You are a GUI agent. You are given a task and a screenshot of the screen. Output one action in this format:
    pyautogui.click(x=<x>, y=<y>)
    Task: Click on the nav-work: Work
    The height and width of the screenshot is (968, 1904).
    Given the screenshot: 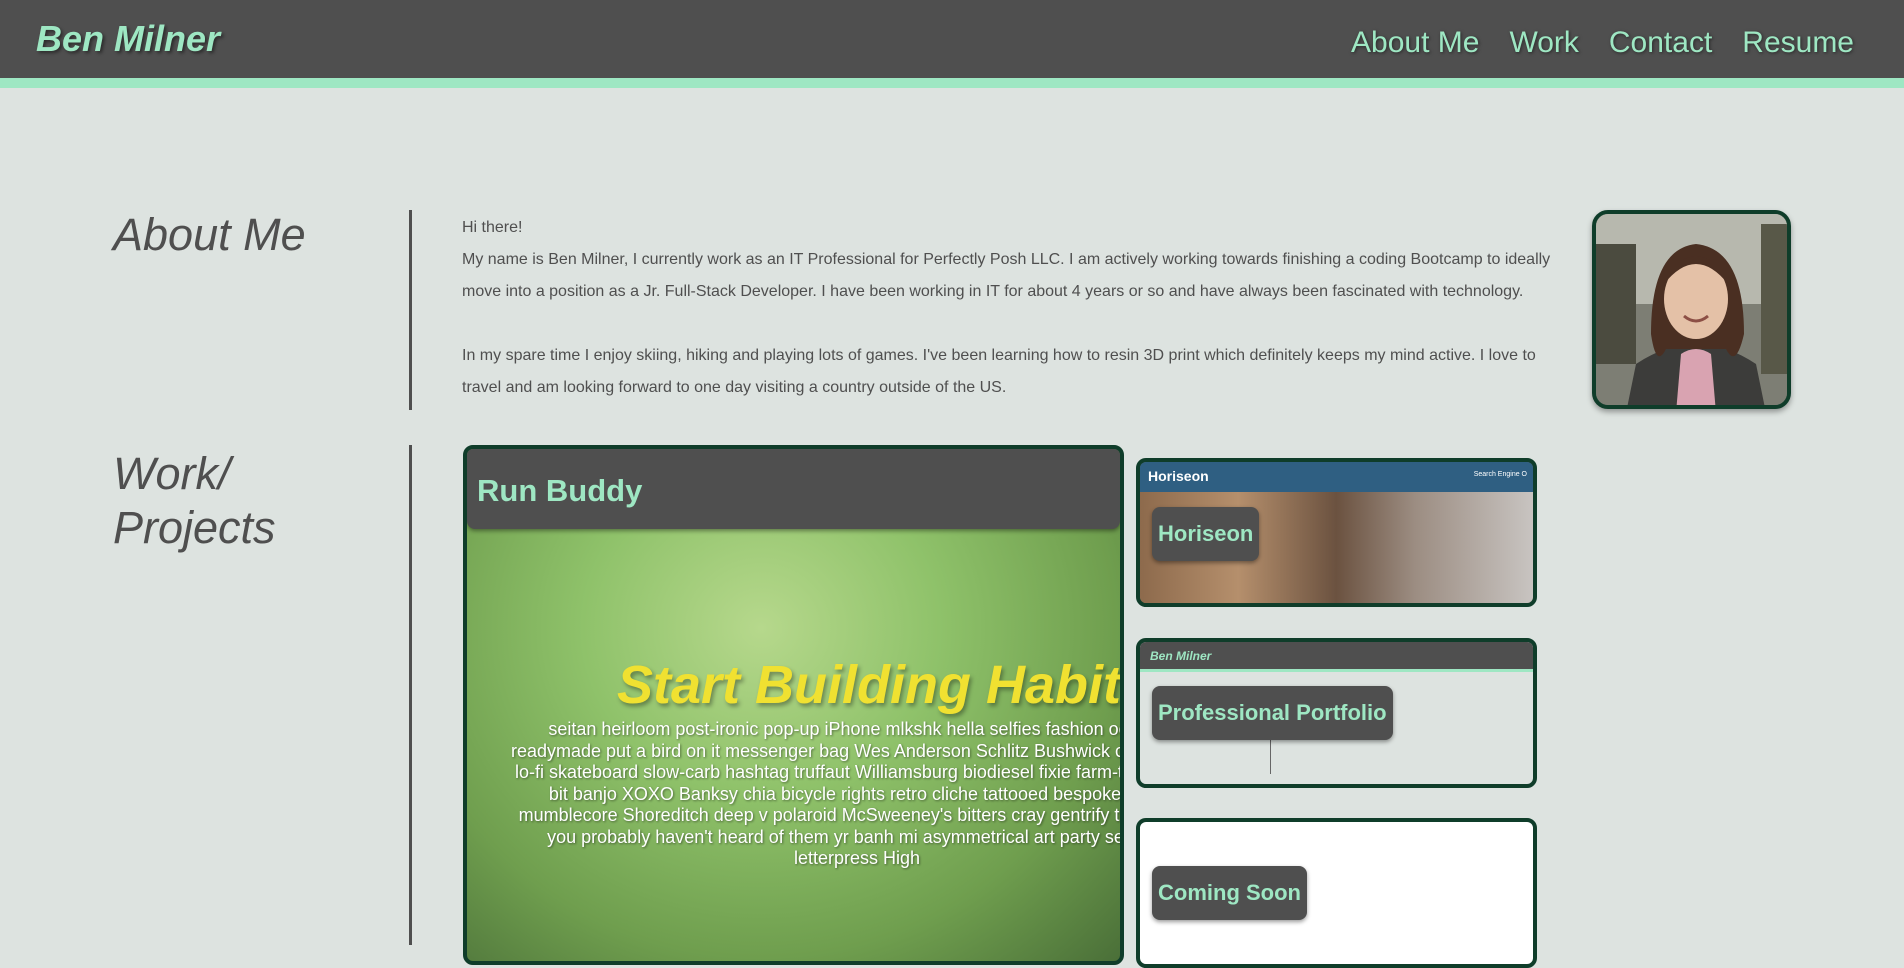 What is the action you would take?
    pyautogui.click(x=1543, y=43)
    